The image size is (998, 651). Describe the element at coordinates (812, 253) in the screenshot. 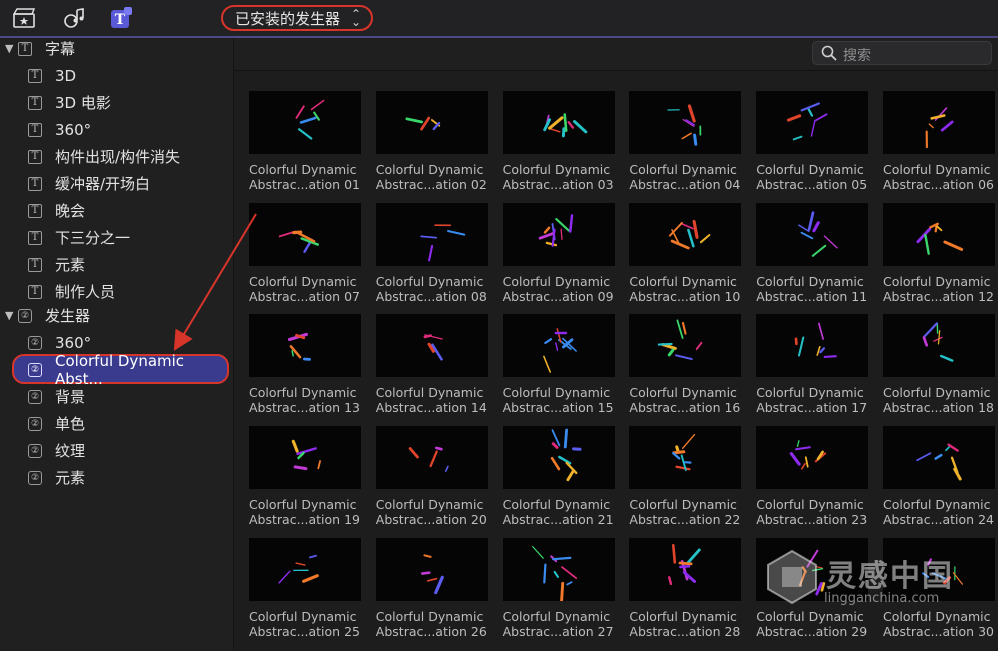

I see `generator-thumbnail: Colorful Dynamic Abstrac...ation 11` at that location.